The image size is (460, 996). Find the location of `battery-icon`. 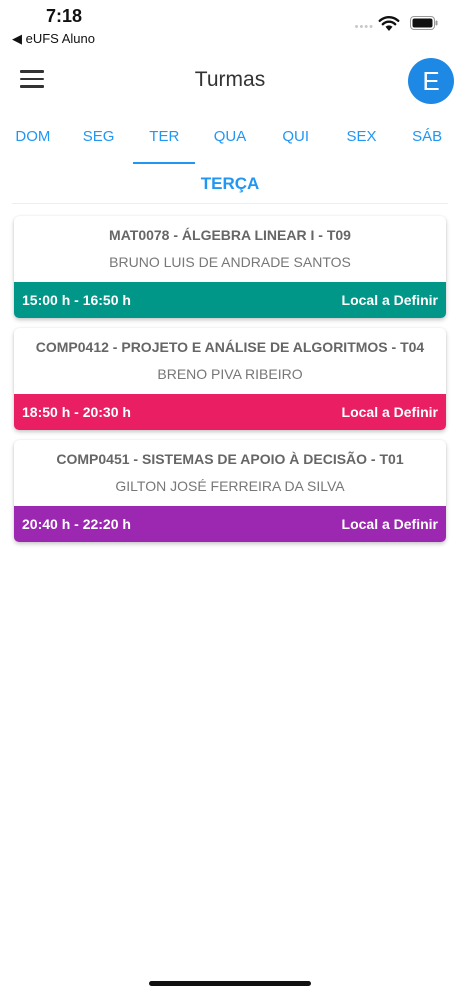

battery-icon is located at coordinates (424, 23).